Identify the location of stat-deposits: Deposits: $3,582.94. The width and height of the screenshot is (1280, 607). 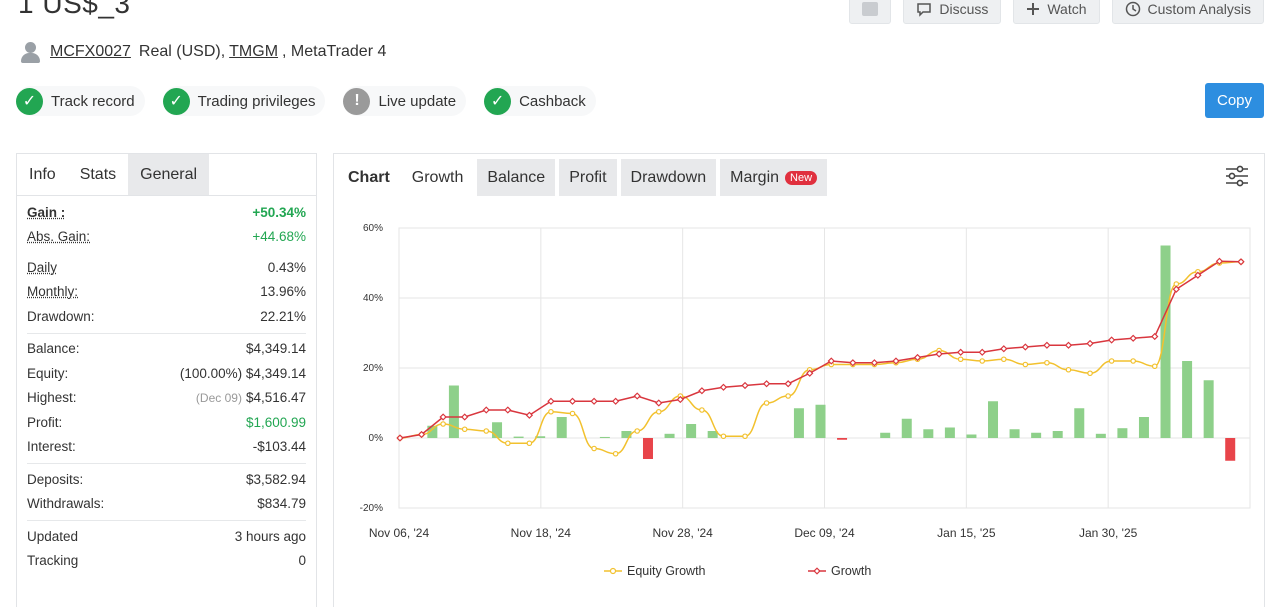
(166, 479).